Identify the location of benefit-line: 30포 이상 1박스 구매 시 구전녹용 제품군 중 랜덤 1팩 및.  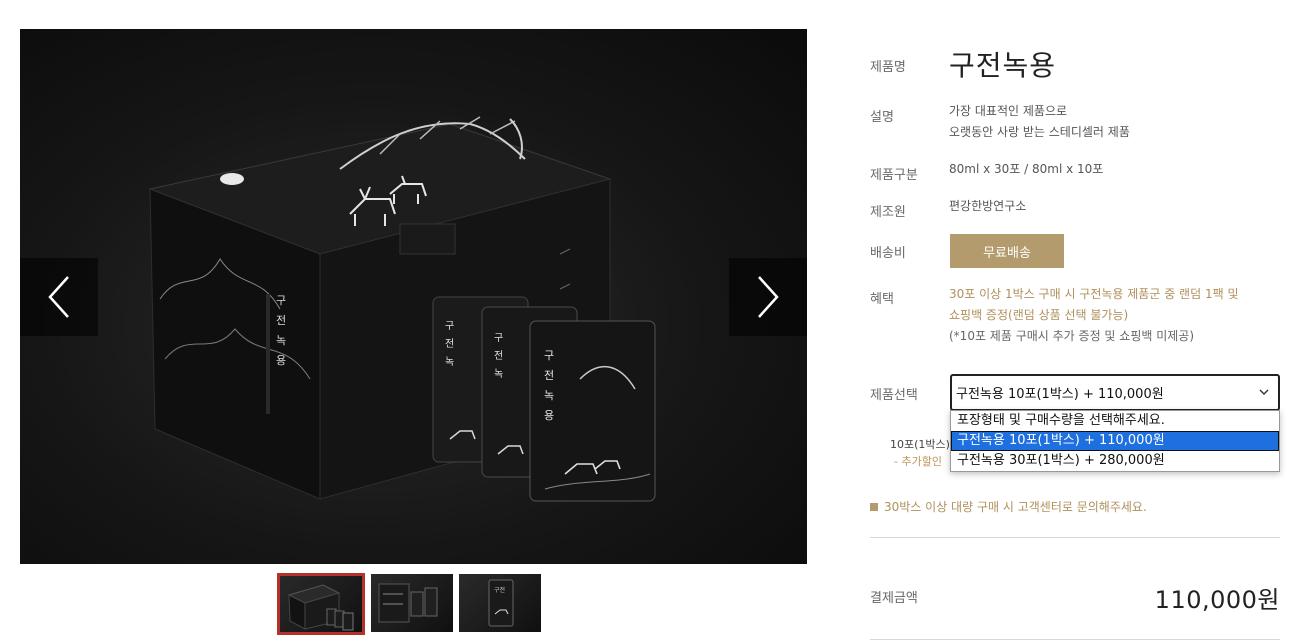
(1094, 294).